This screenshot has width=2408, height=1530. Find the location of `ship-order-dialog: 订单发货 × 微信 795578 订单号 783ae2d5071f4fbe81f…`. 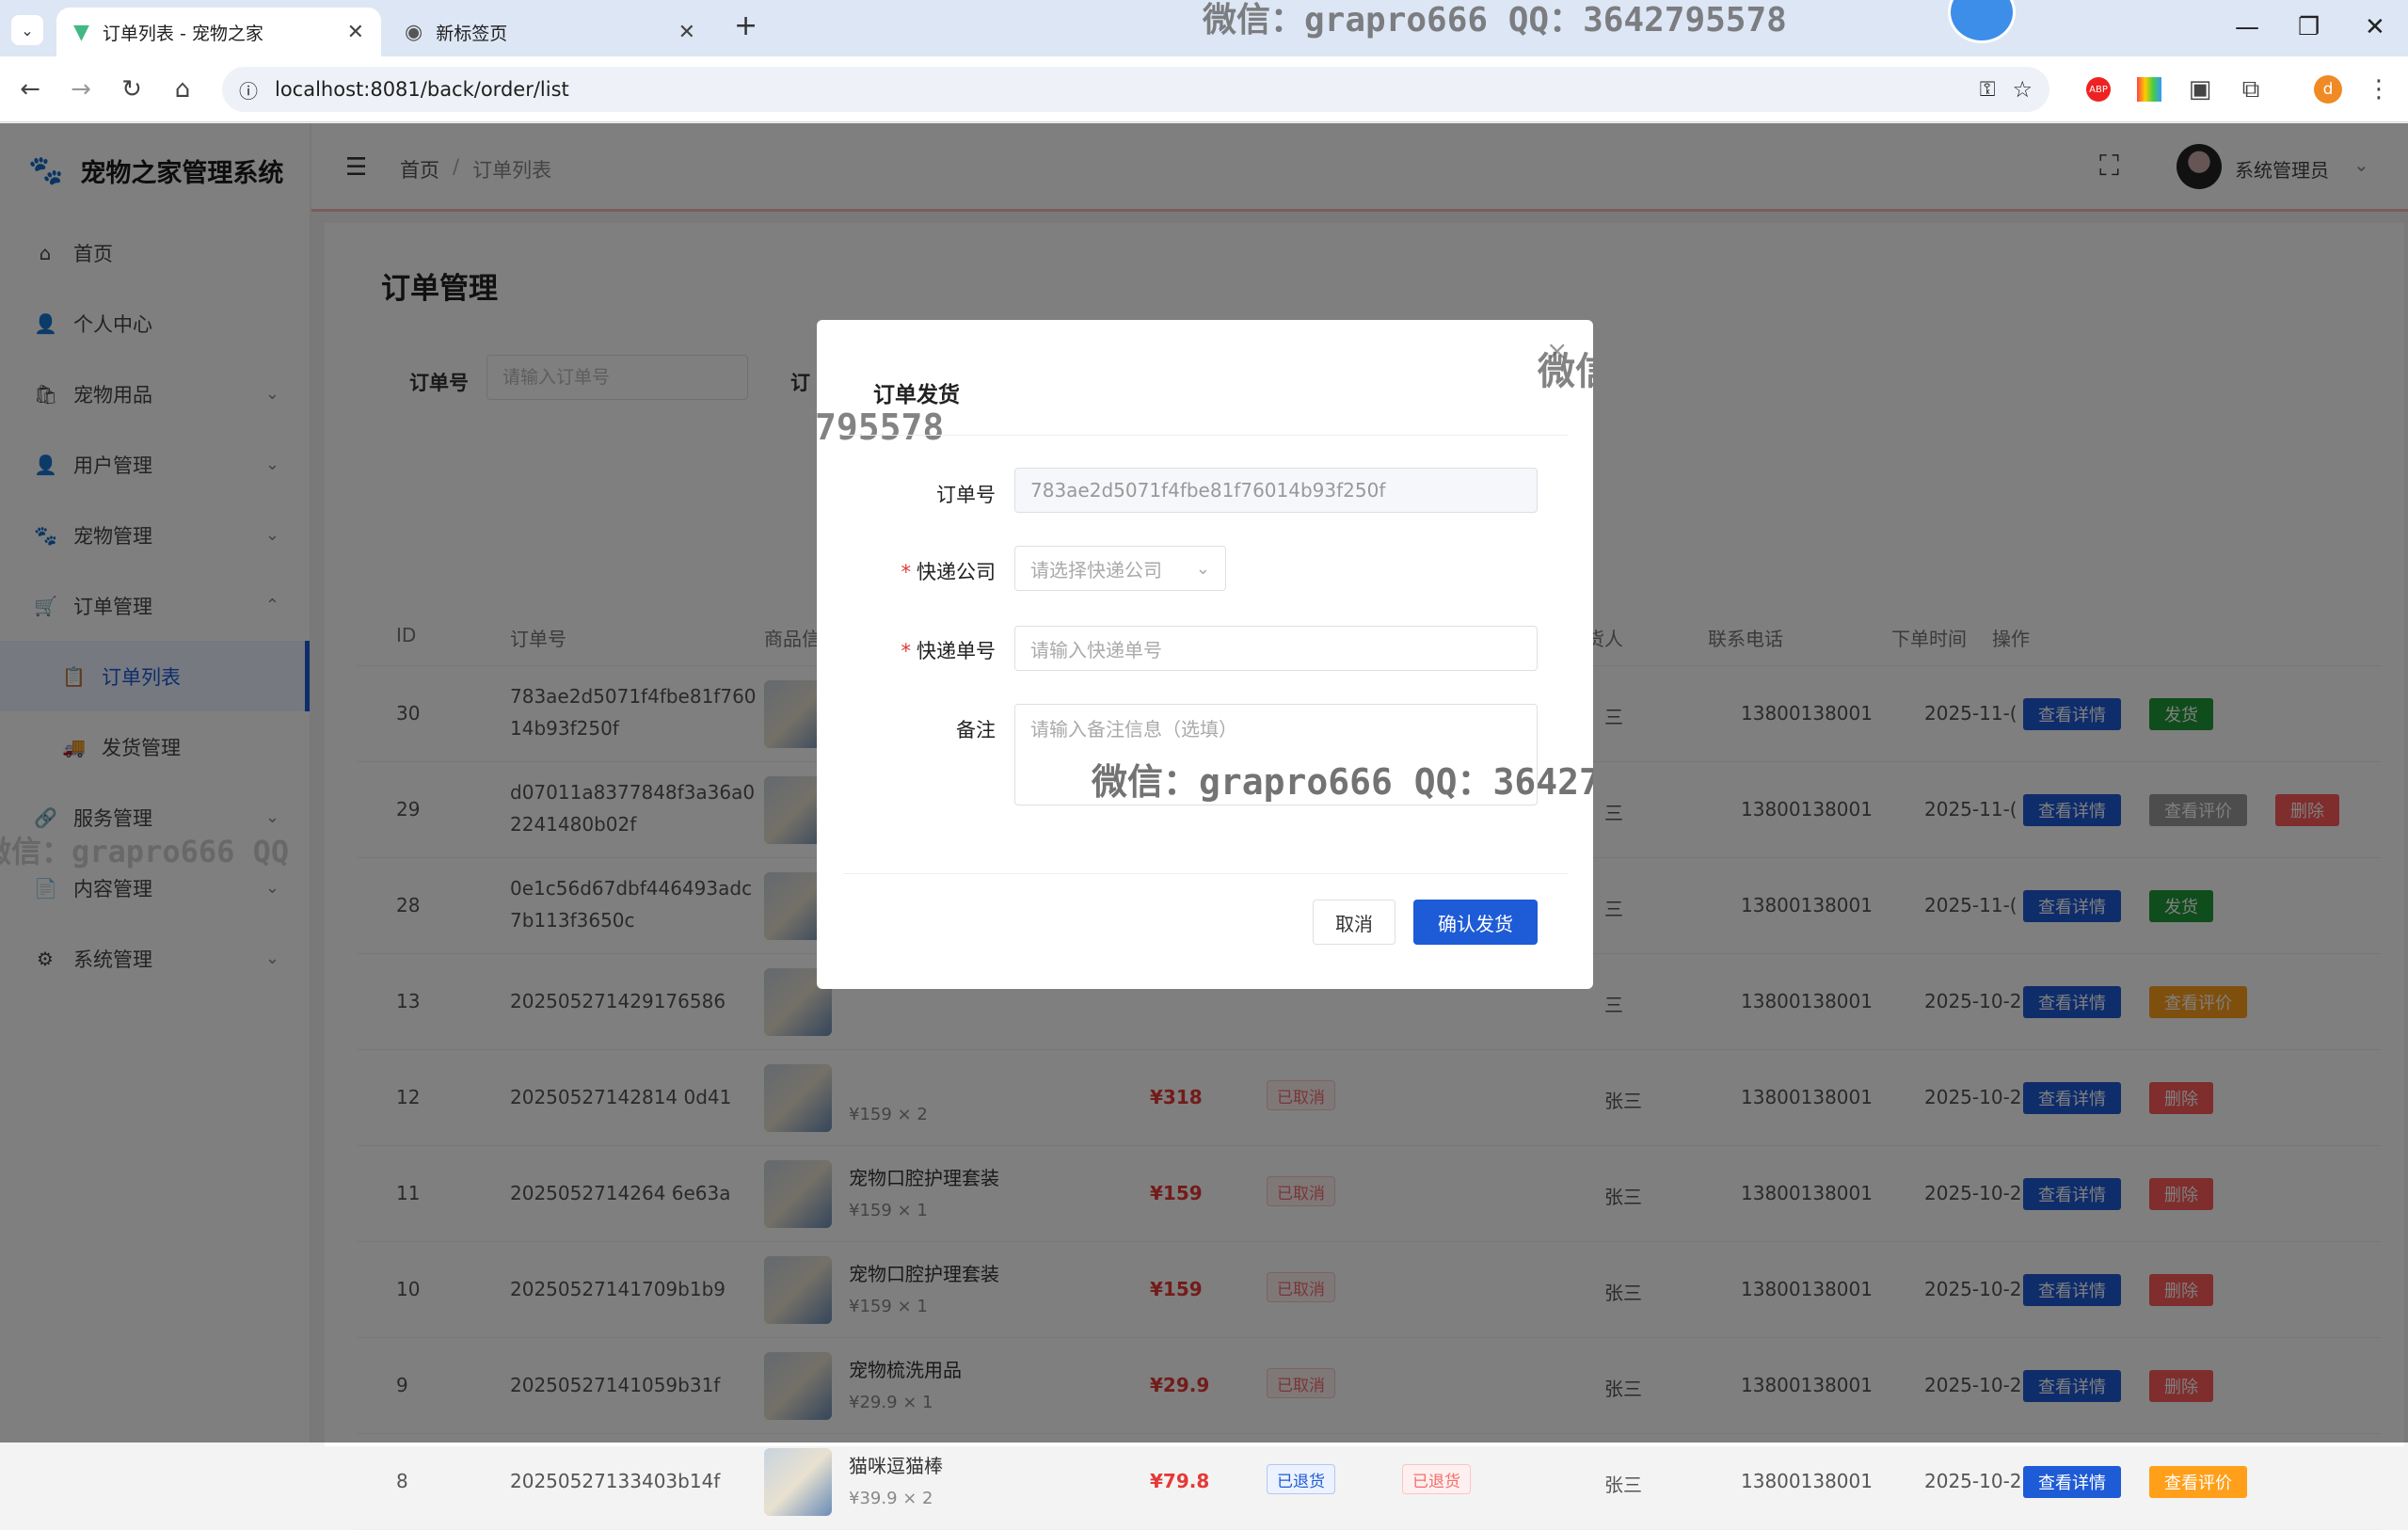

ship-order-dialog: 订单发货 × 微信 795578 订单号 783ae2d5071f4fbe81f… is located at coordinates (1205, 655).